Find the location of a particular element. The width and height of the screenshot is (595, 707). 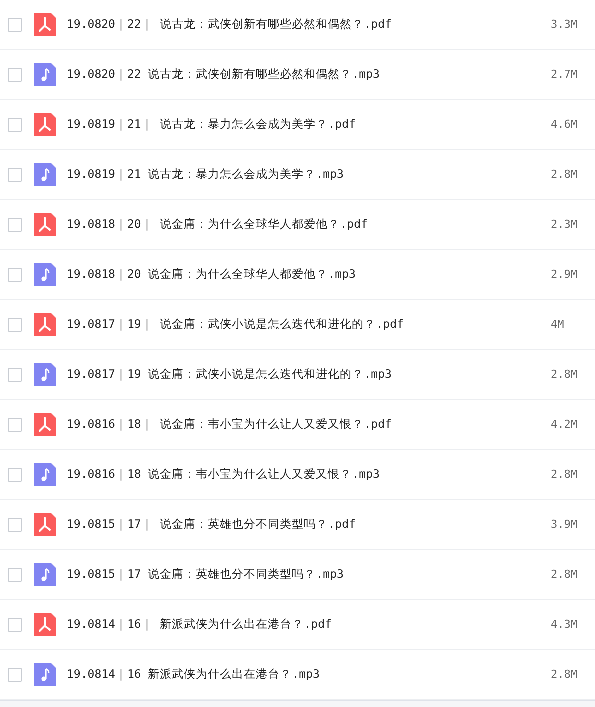

file-name: 19.0819｜21｜ 说古龙：暴力怎么会成为美学？.pdf is located at coordinates (309, 124).